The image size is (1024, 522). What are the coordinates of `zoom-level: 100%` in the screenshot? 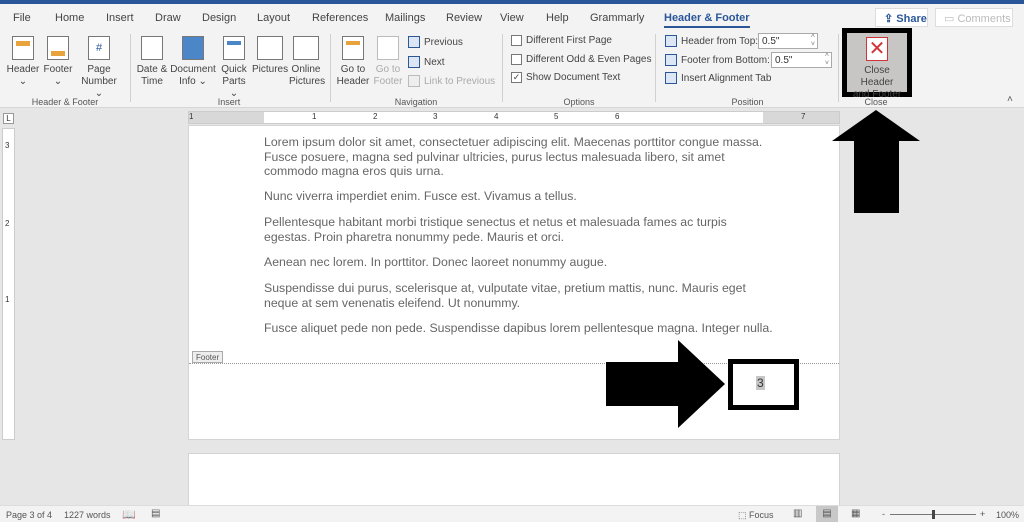 It's located at (1007, 515).